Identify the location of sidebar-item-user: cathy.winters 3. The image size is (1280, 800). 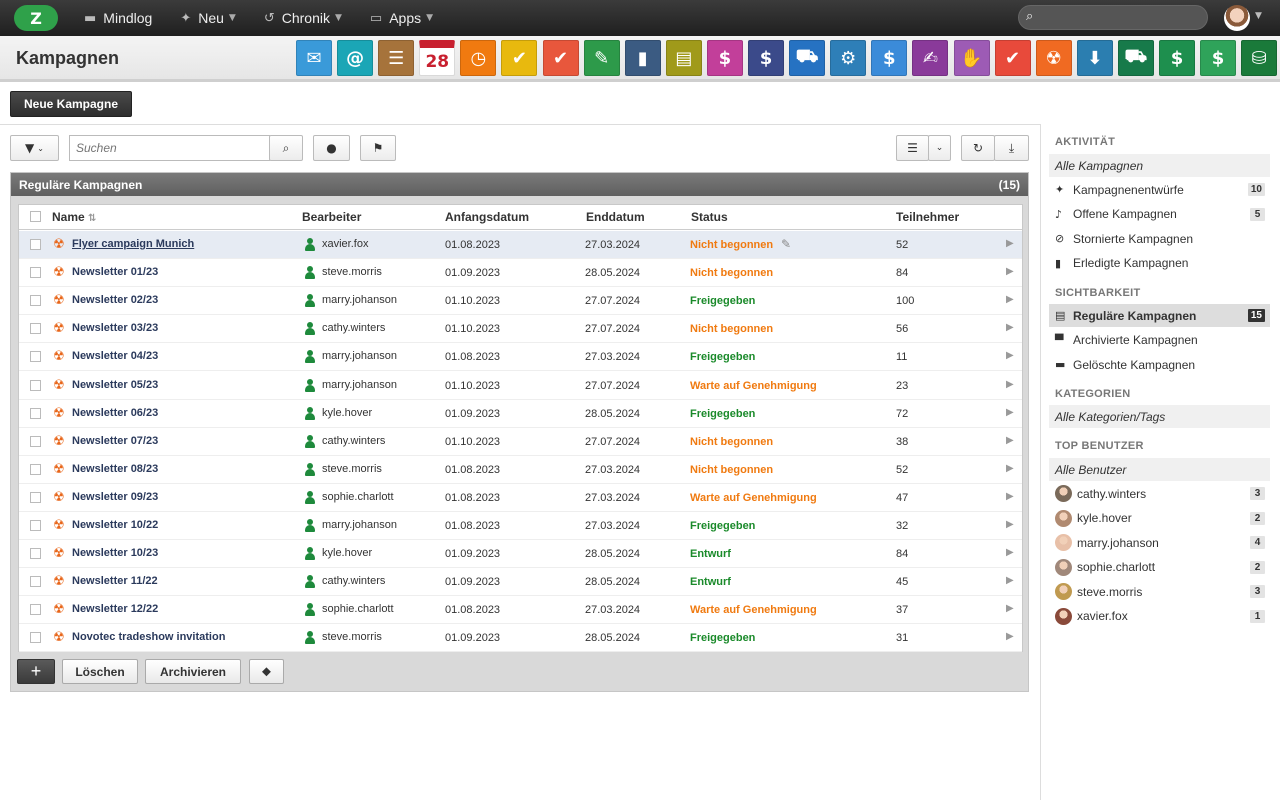
(1159, 493).